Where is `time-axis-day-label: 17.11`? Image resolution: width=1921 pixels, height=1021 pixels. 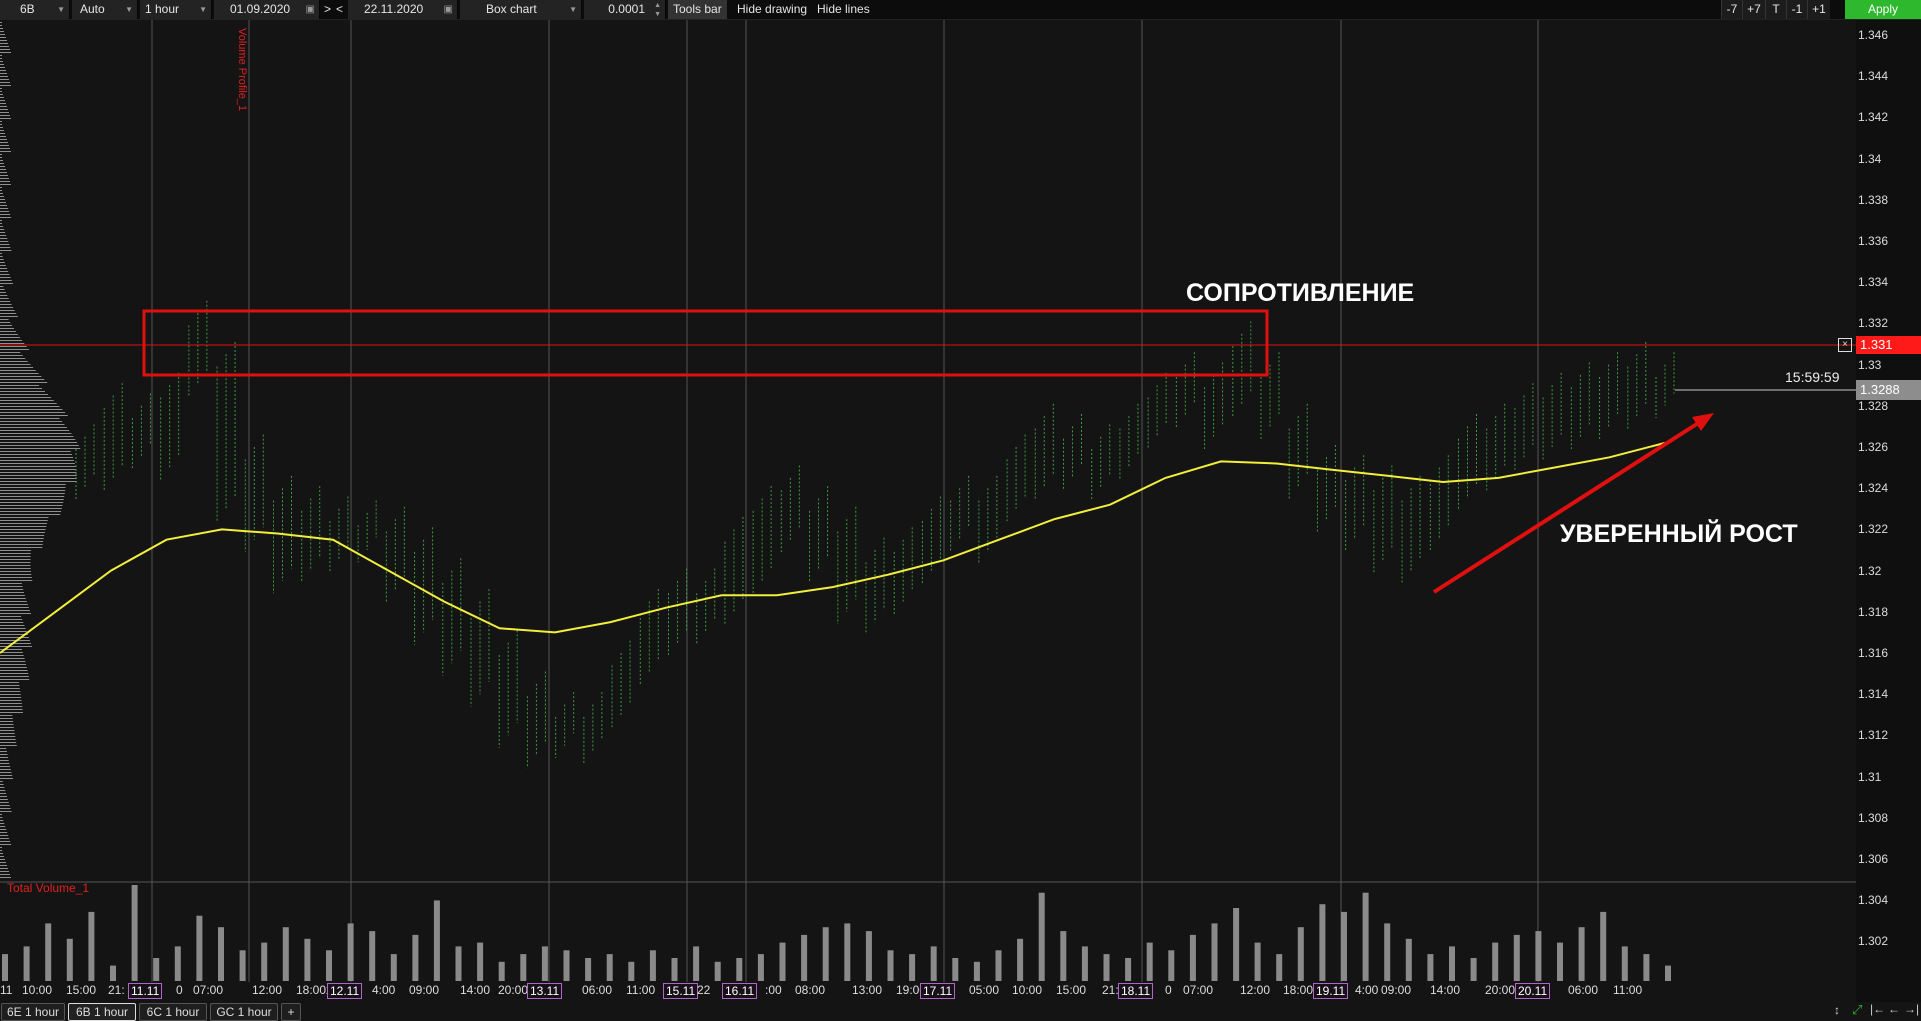 time-axis-day-label: 17.11 is located at coordinates (938, 991).